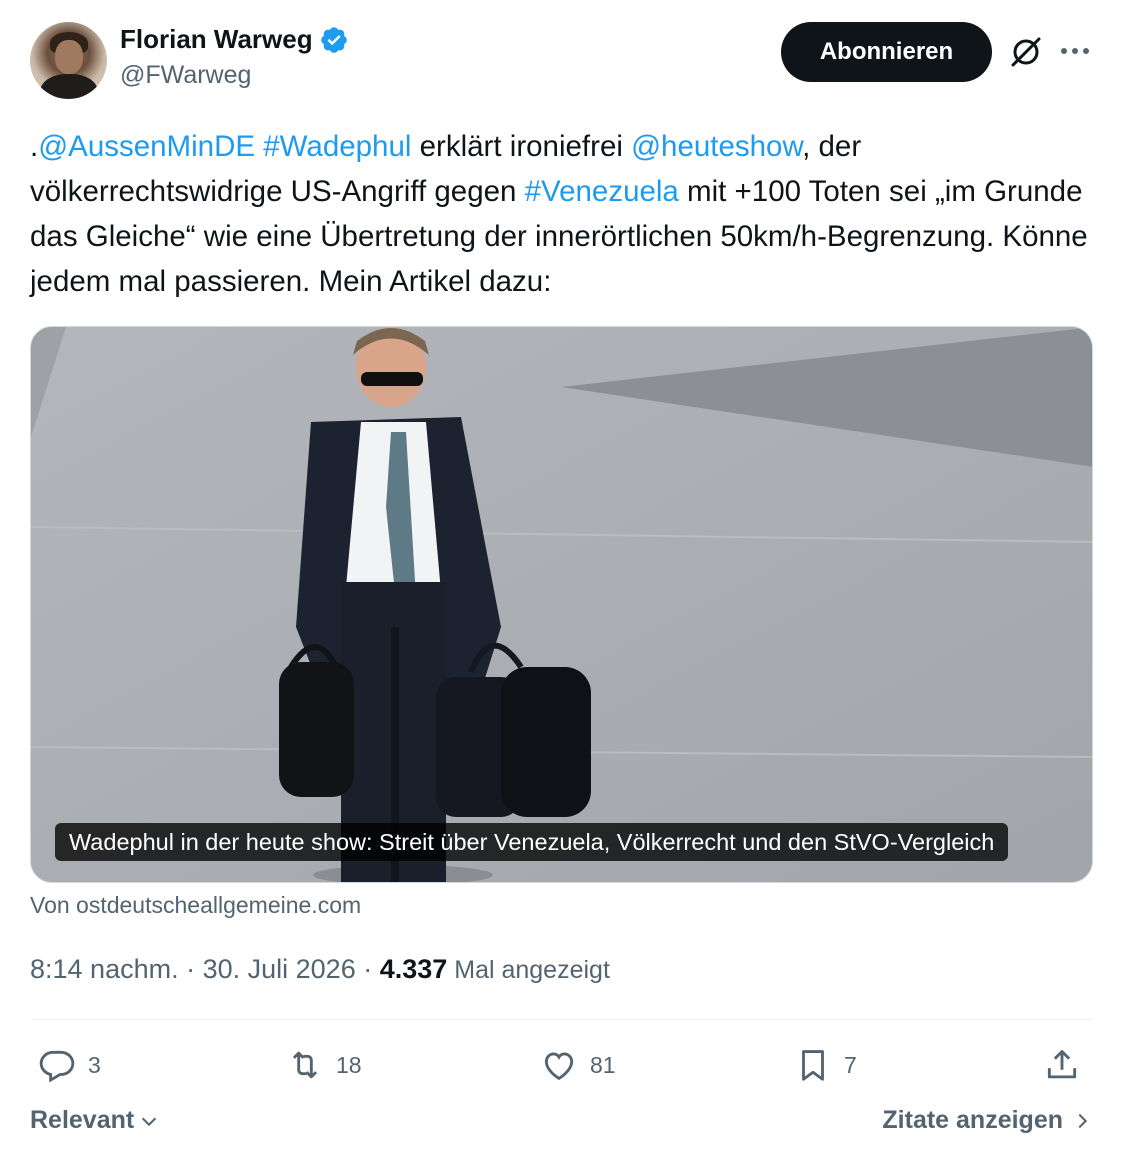 This screenshot has width=1123, height=1162. Describe the element at coordinates (521, 146) in the screenshot. I see `tweet-text-segment: erklärt ironiefrei` at that location.